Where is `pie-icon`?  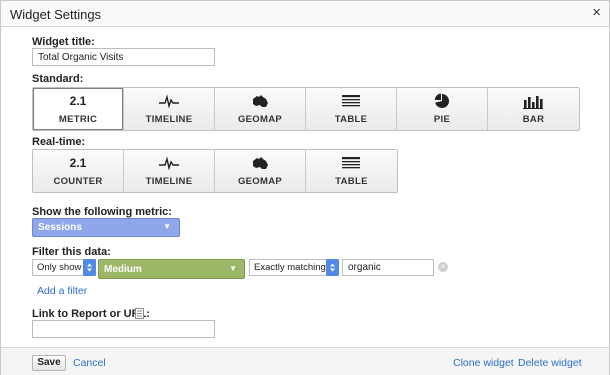 pie-icon is located at coordinates (442, 101).